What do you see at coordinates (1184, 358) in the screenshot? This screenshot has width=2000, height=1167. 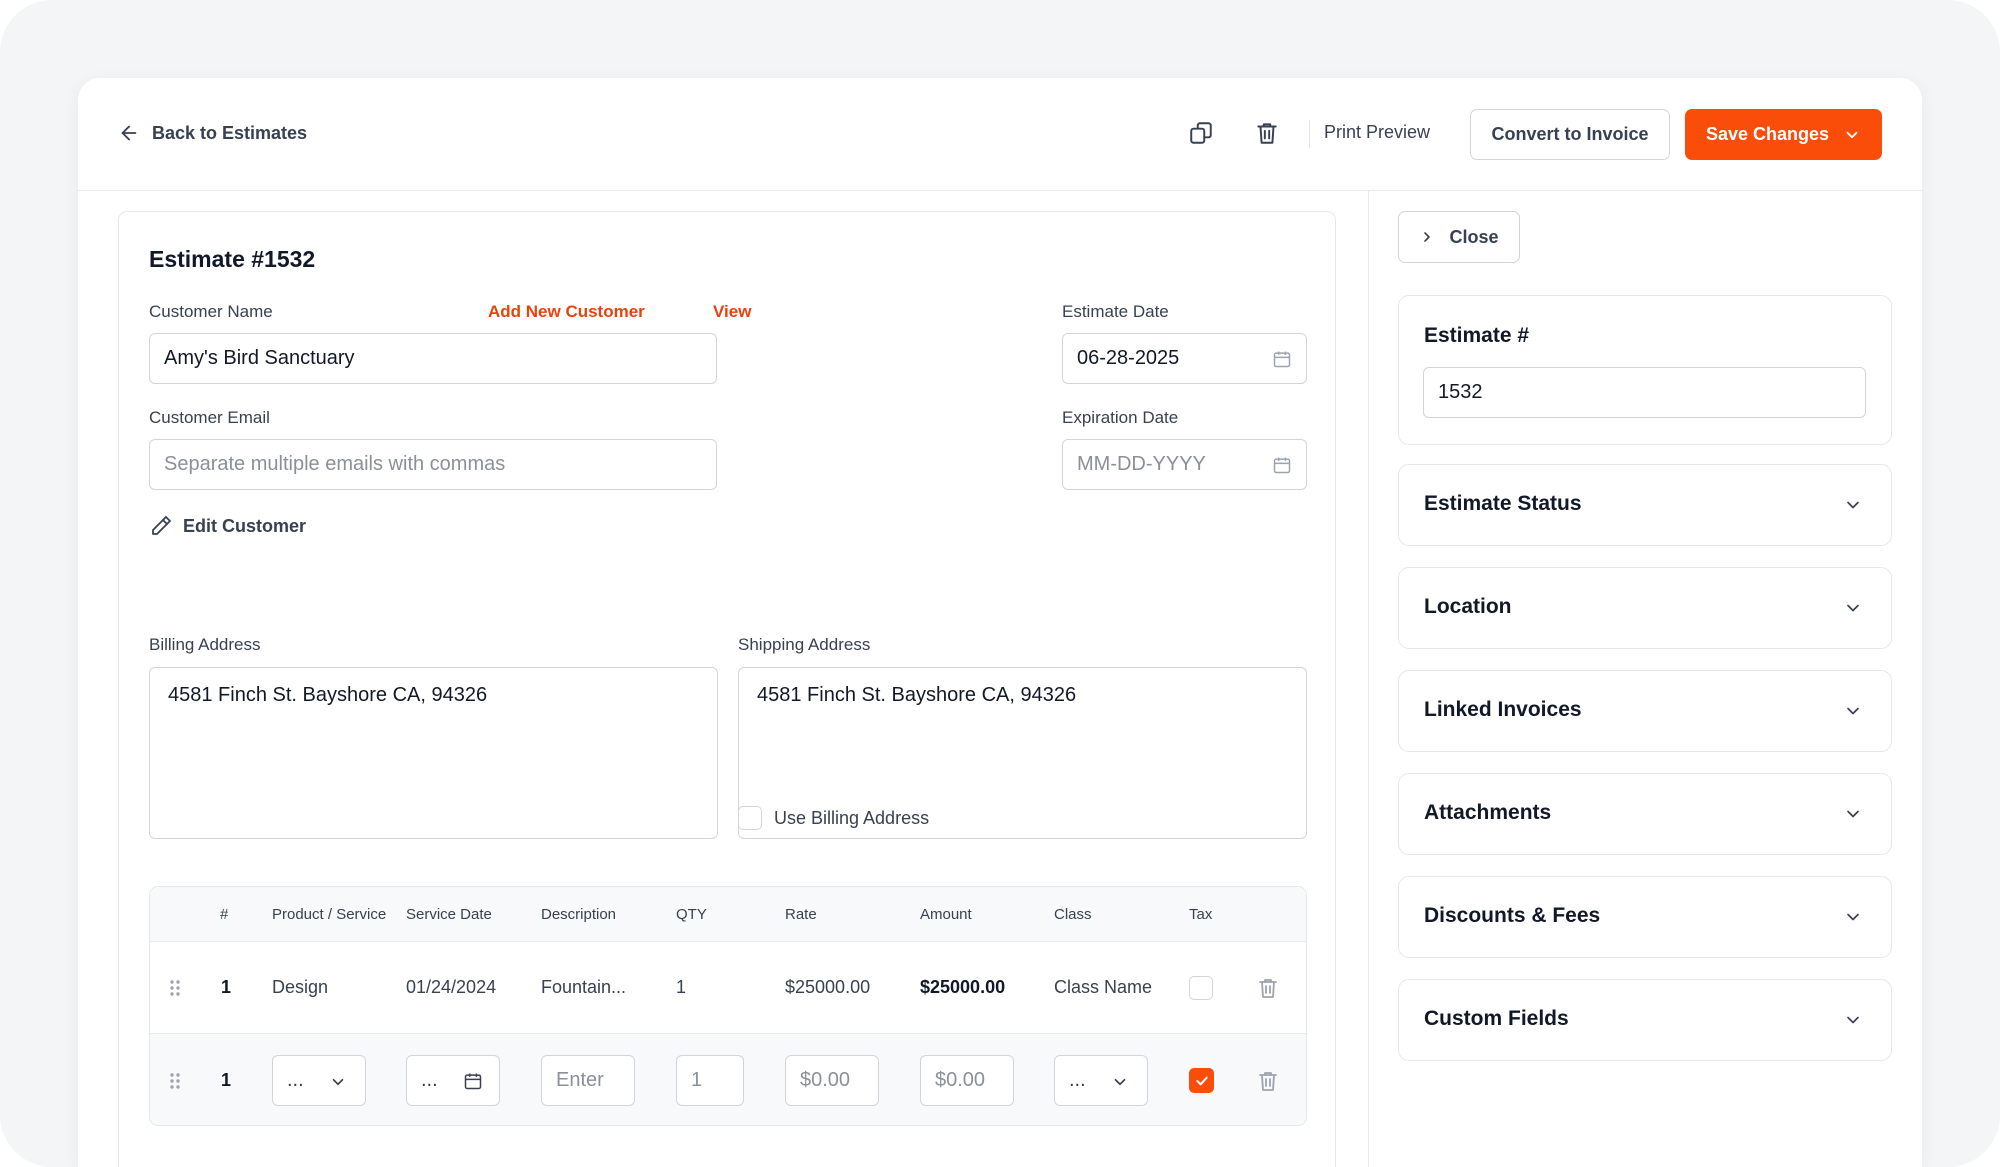 I see `estimate-date-input: 06-28-2025` at bounding box center [1184, 358].